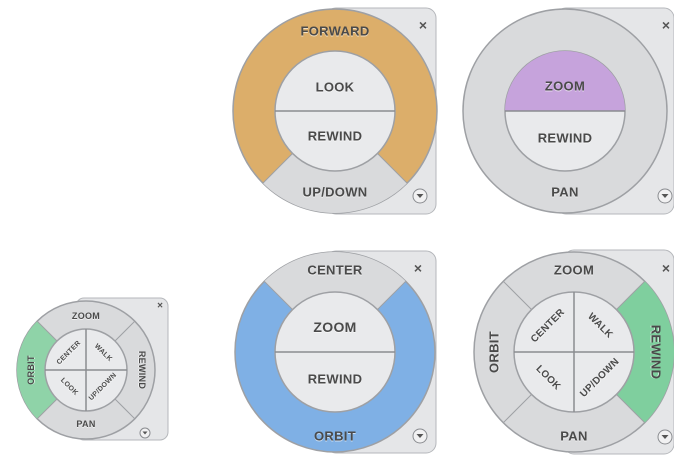 This screenshot has height=457, width=674. What do you see at coordinates (334, 327) in the screenshot?
I see `wheel-center-zoom: ZOOM` at bounding box center [334, 327].